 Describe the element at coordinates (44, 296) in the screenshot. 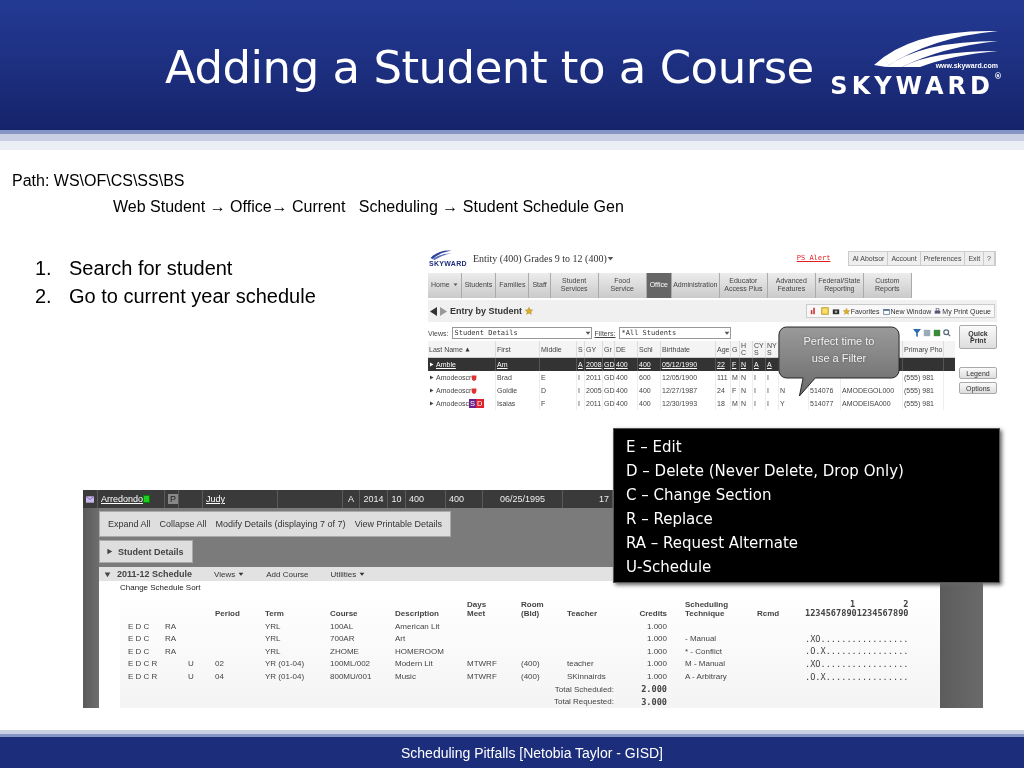

I see `step-number: 2.` at that location.